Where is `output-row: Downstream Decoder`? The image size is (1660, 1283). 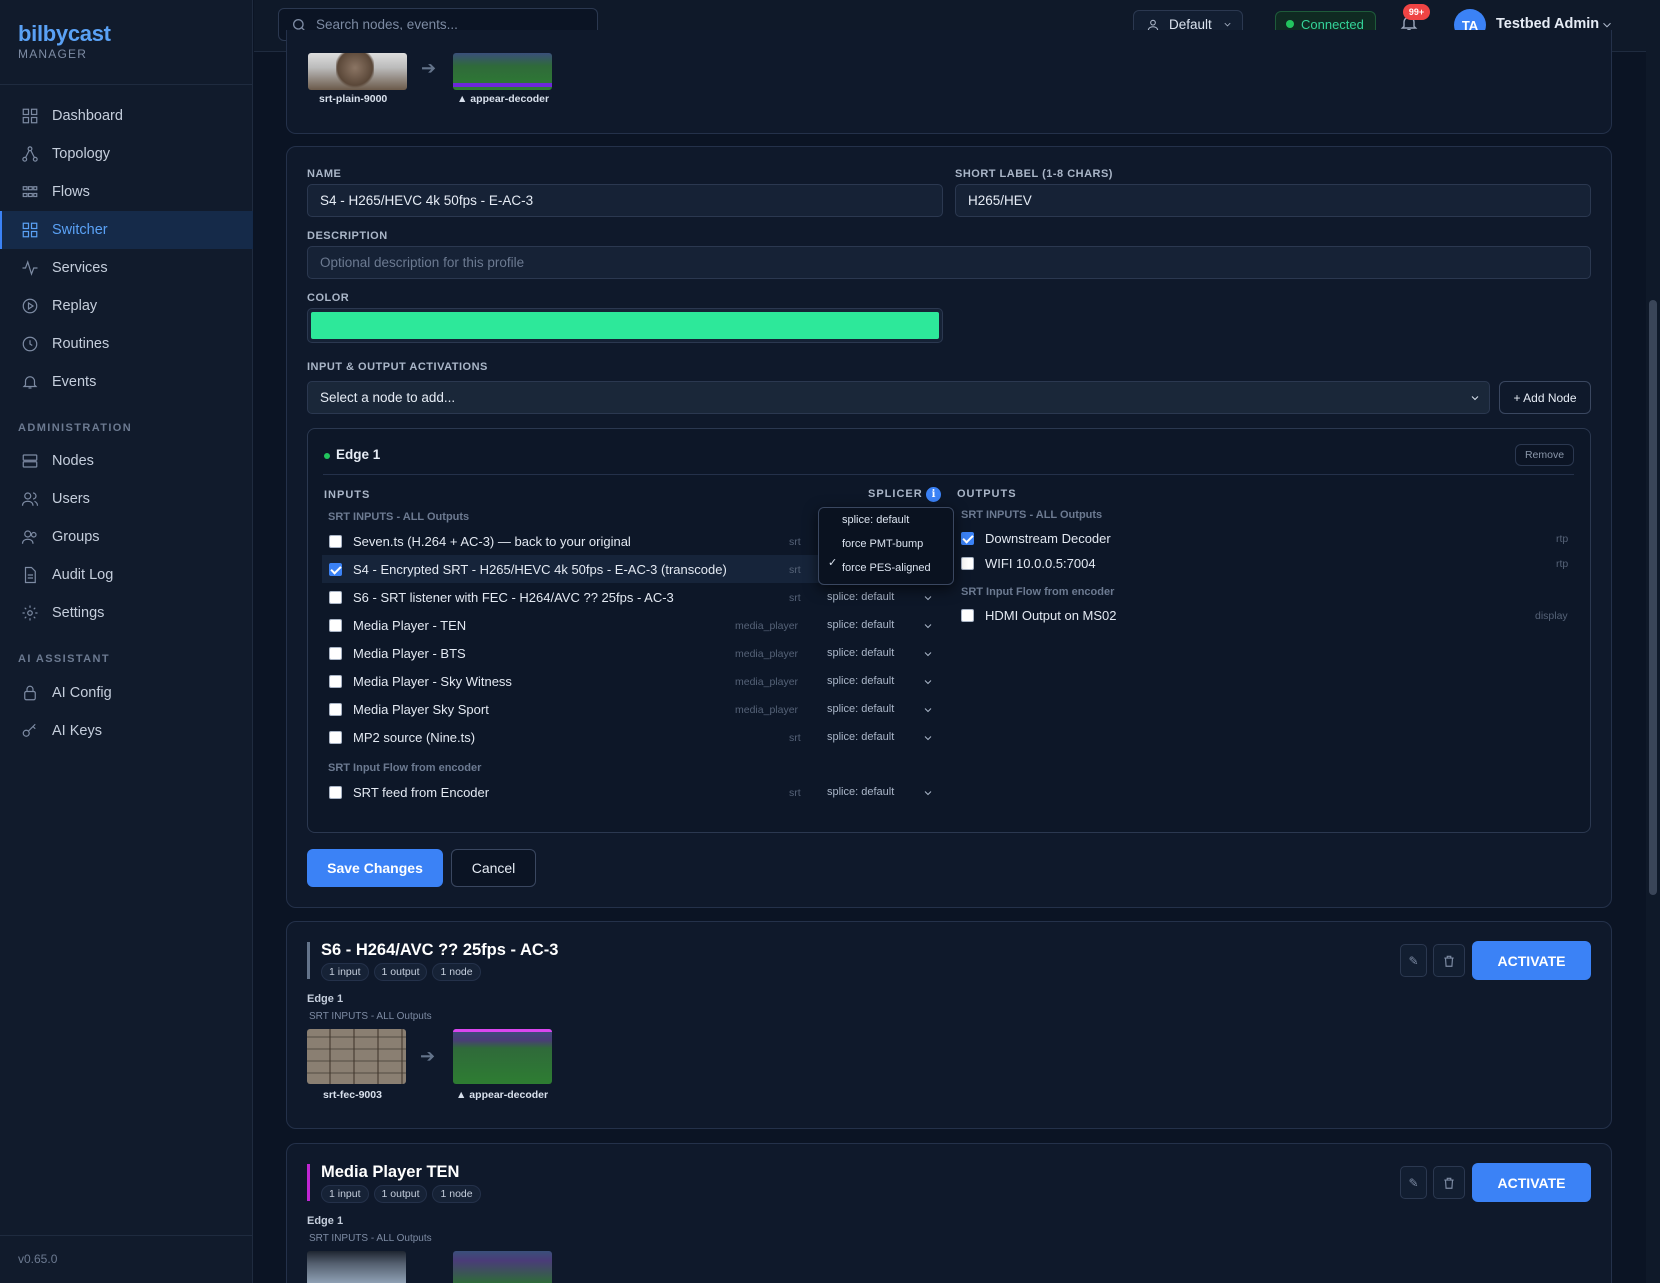 output-row: Downstream Decoder is located at coordinates (1032, 538).